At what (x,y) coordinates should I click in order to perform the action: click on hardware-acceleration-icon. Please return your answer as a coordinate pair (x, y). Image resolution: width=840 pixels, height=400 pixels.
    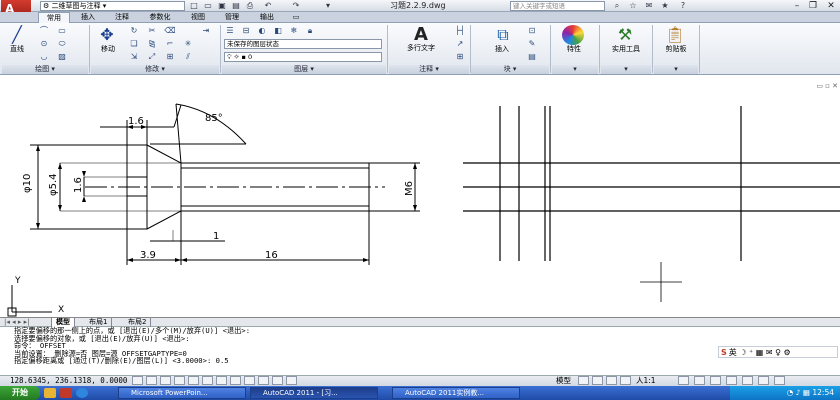
    Looking at the image, I should click on (731, 380).